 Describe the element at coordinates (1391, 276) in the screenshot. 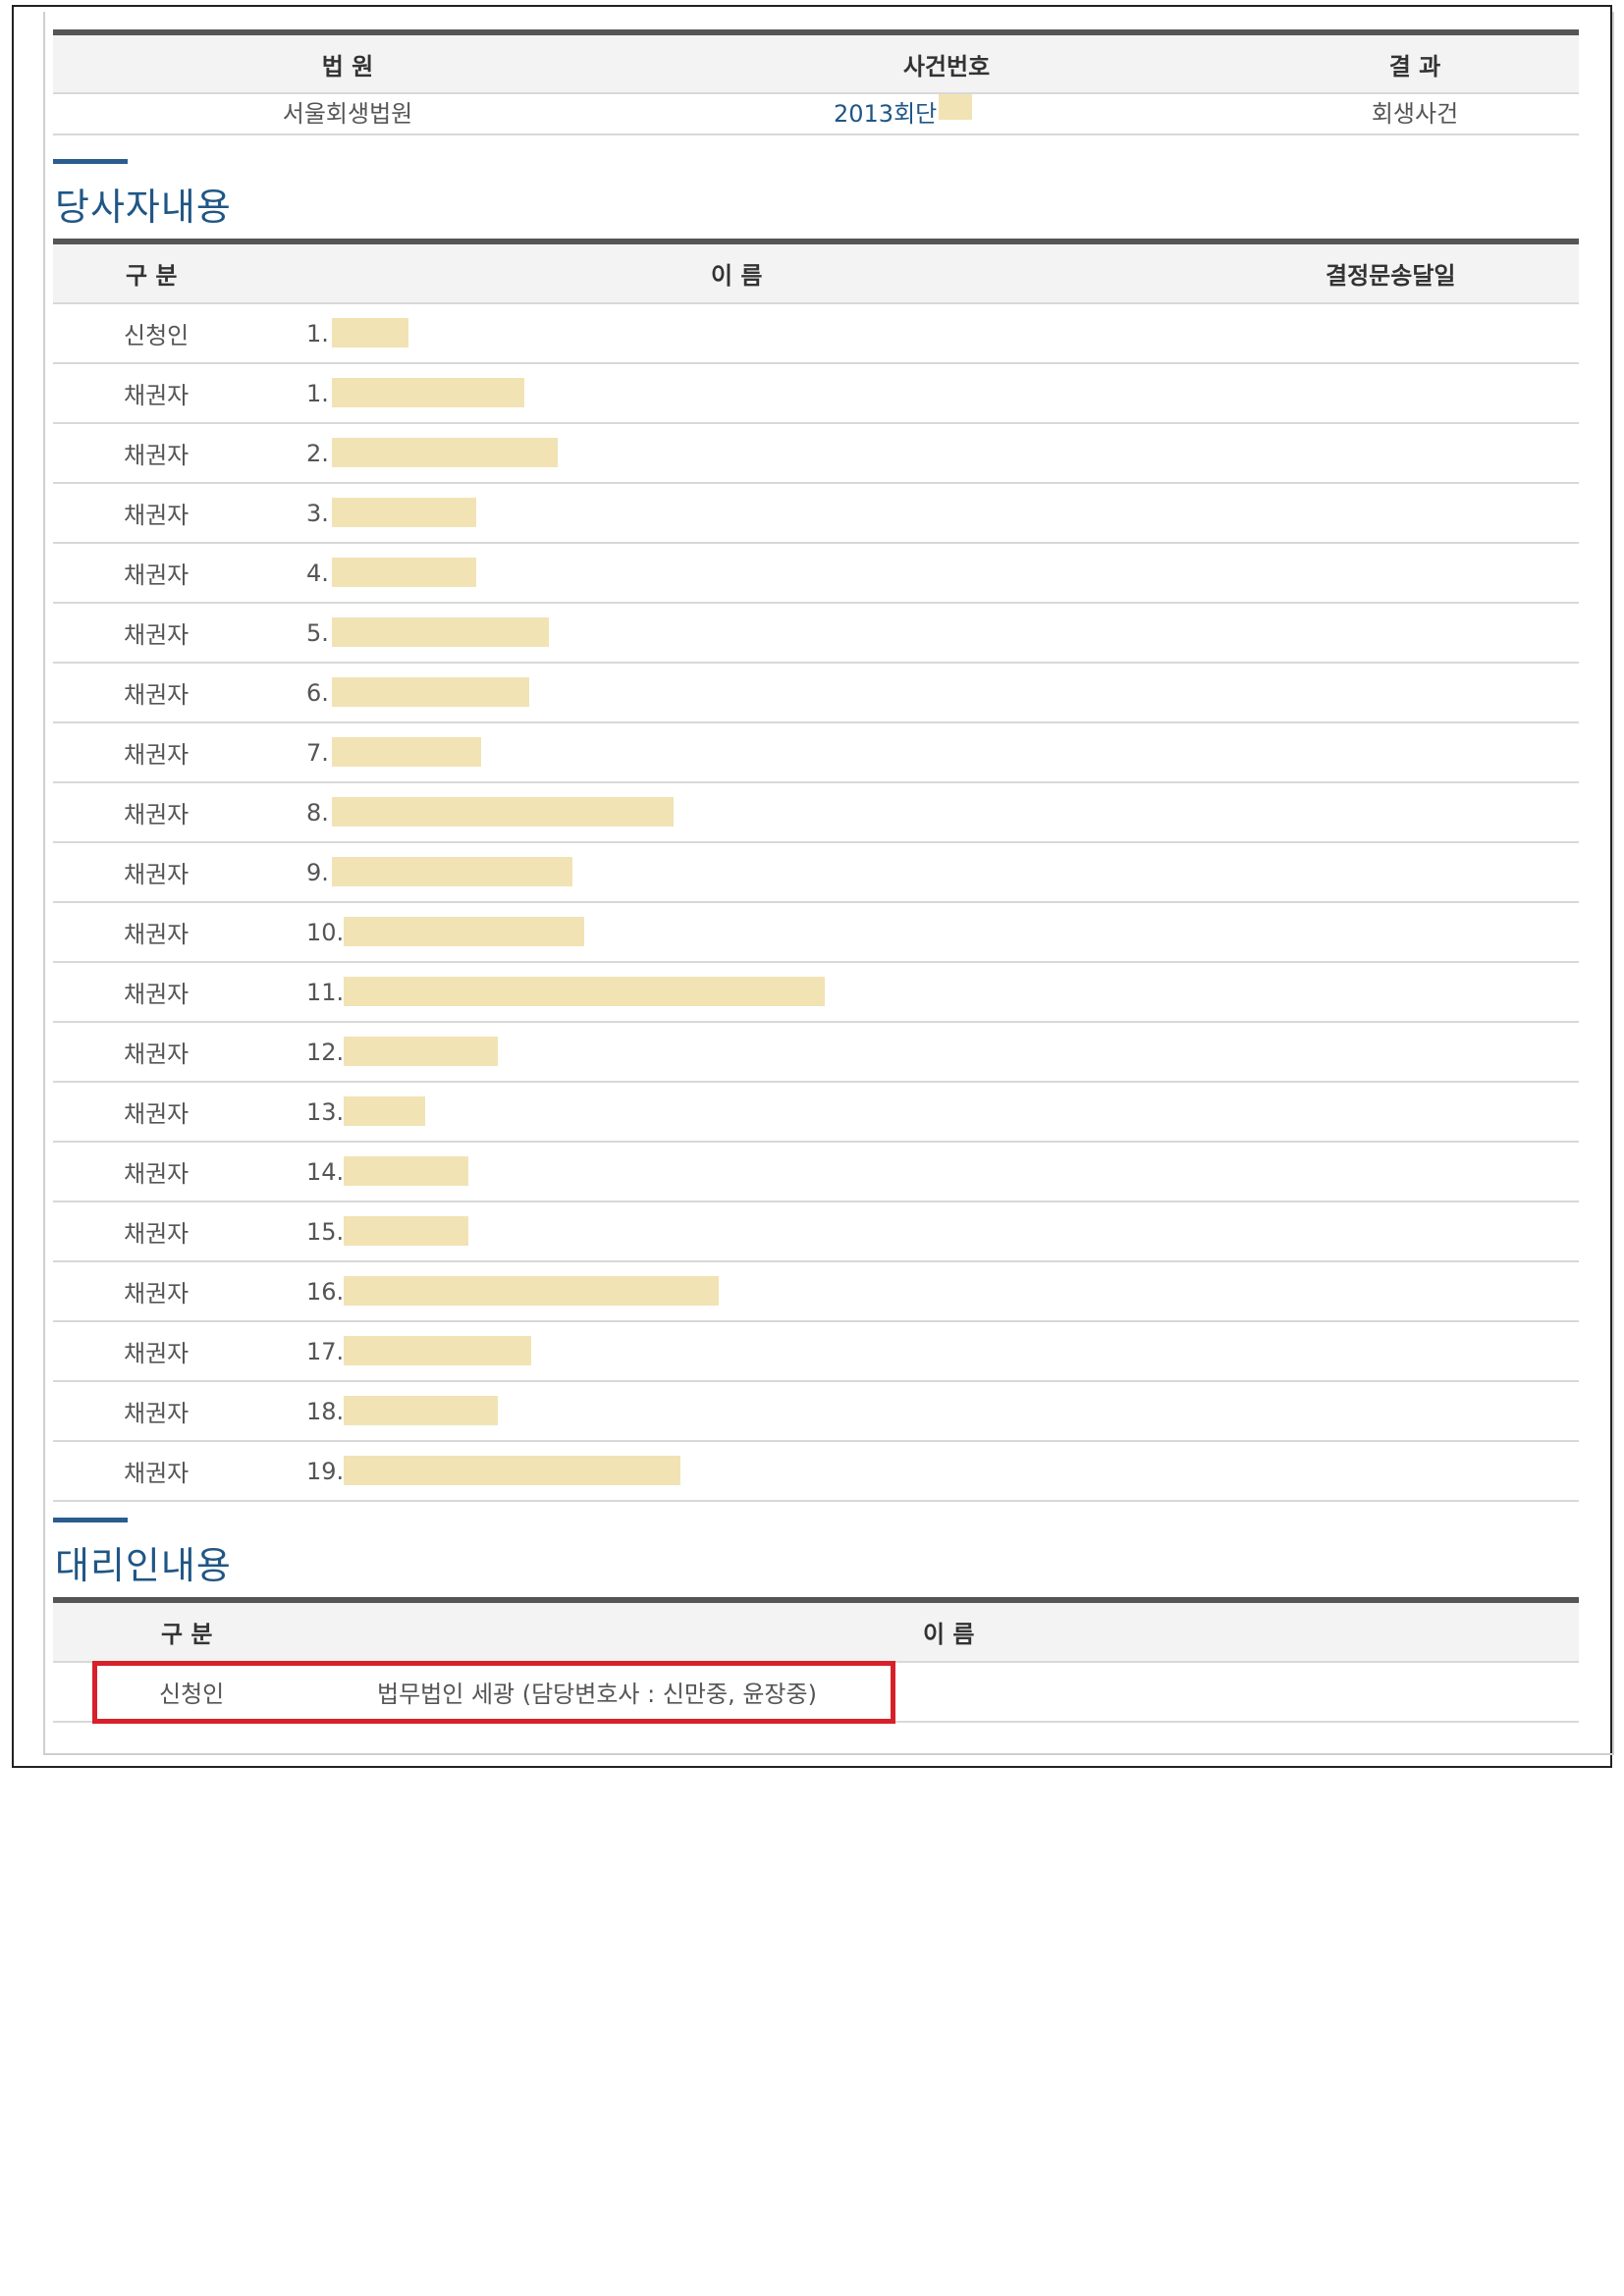

I see `parties-header-date: 결정문송달일` at that location.